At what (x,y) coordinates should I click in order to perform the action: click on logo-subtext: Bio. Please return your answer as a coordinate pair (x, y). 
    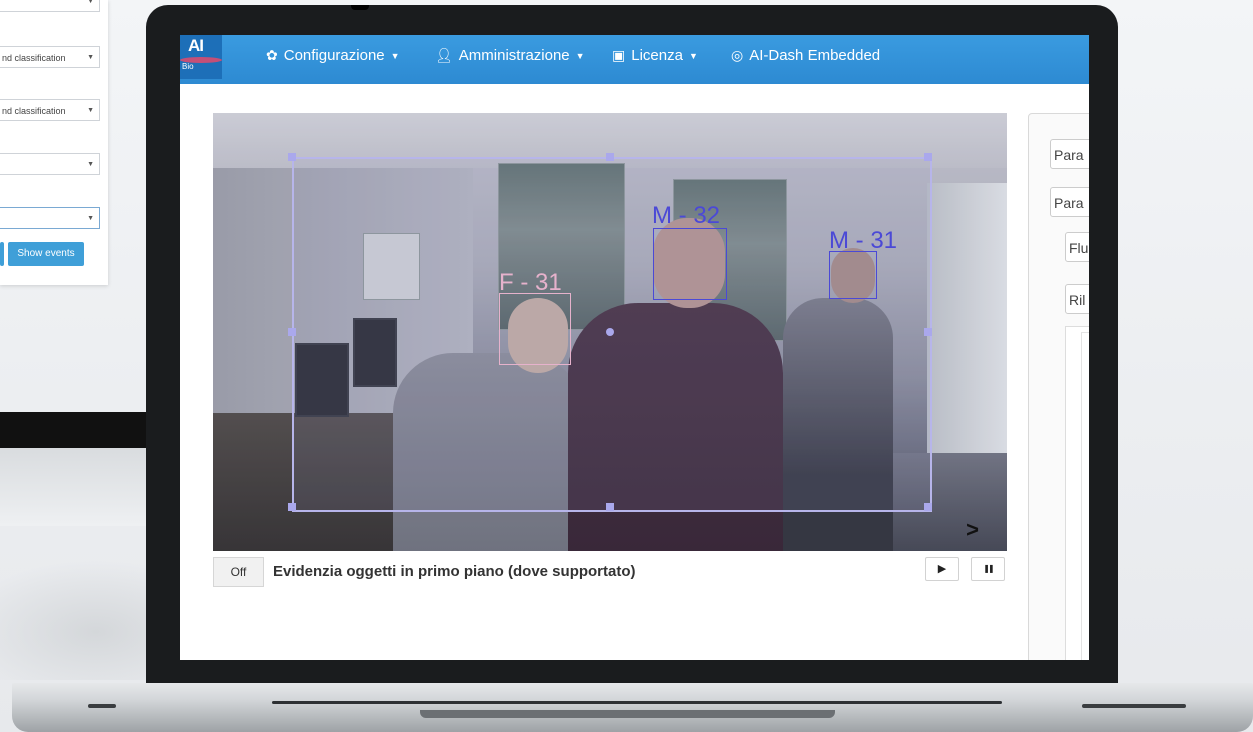
    Looking at the image, I should click on (188, 66).